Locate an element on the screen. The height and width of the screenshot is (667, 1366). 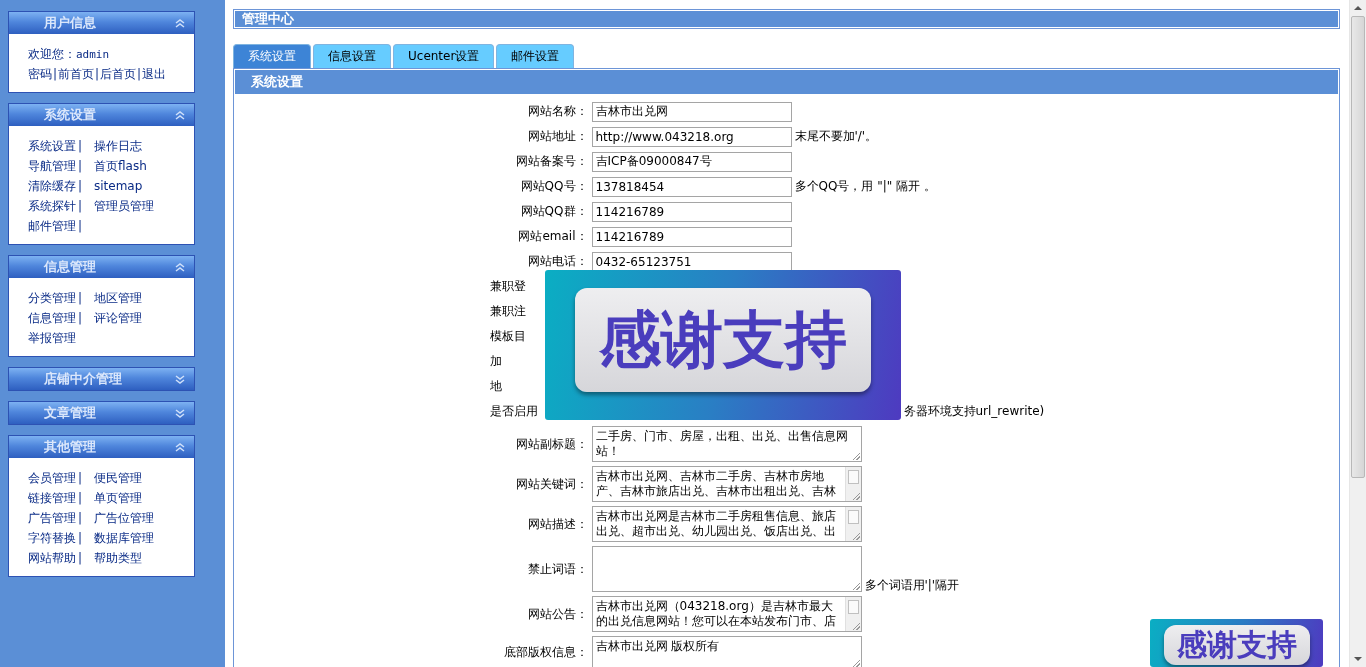
sidebar-link: 举报管理 is located at coordinates (53, 338).